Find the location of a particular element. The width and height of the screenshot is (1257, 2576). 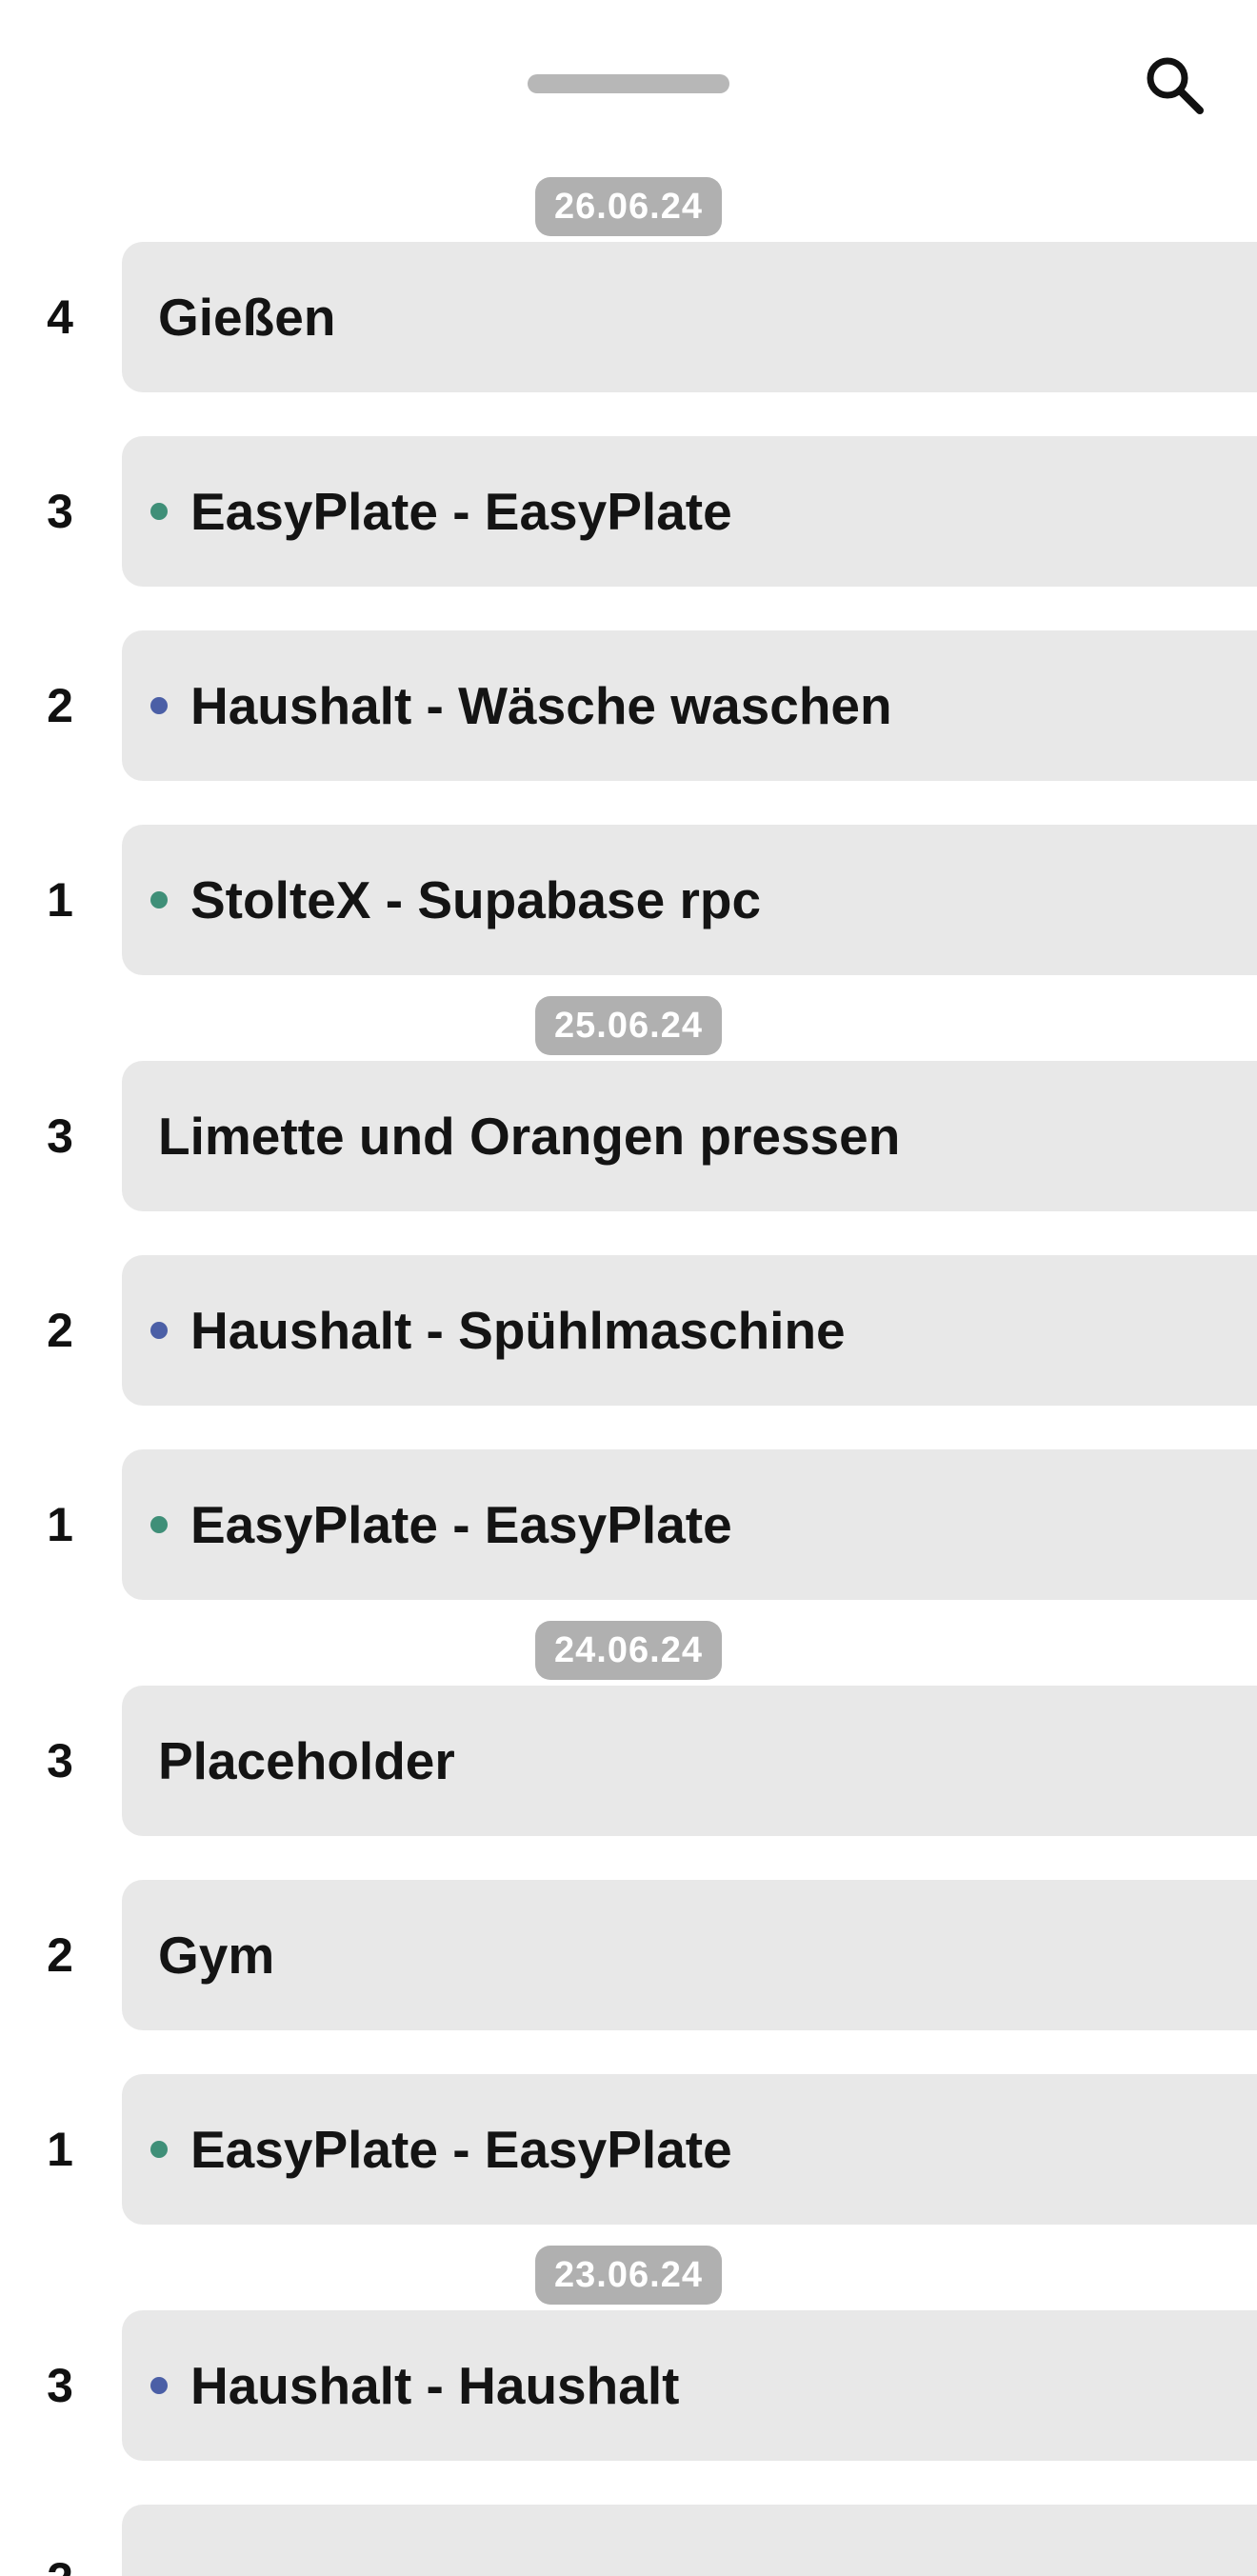

date-separator: 23.06.24 is located at coordinates (628, 2278).